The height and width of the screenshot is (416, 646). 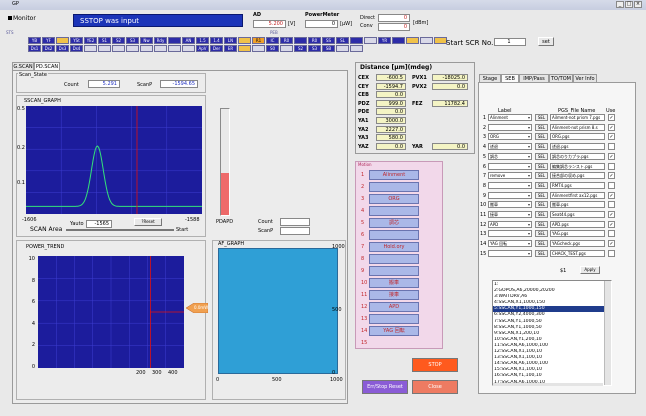 What do you see at coordinates (577, 205) in the screenshot?
I see `script-file-input: 搬車.pgs` at bounding box center [577, 205].